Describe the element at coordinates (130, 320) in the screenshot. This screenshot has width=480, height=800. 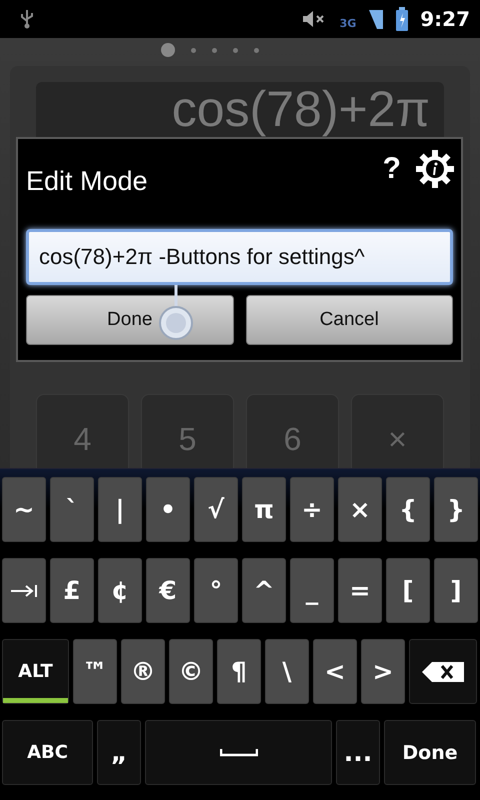
I see `dialog-button: Done` at that location.